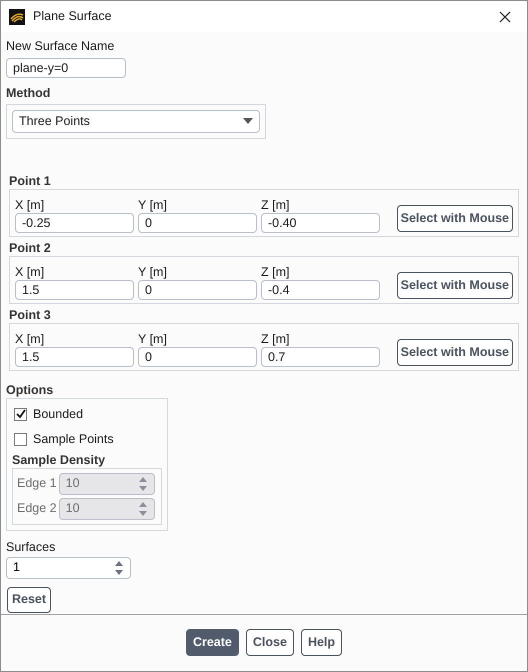  What do you see at coordinates (61, 46) in the screenshot?
I see `field-label: New Surface Name` at bounding box center [61, 46].